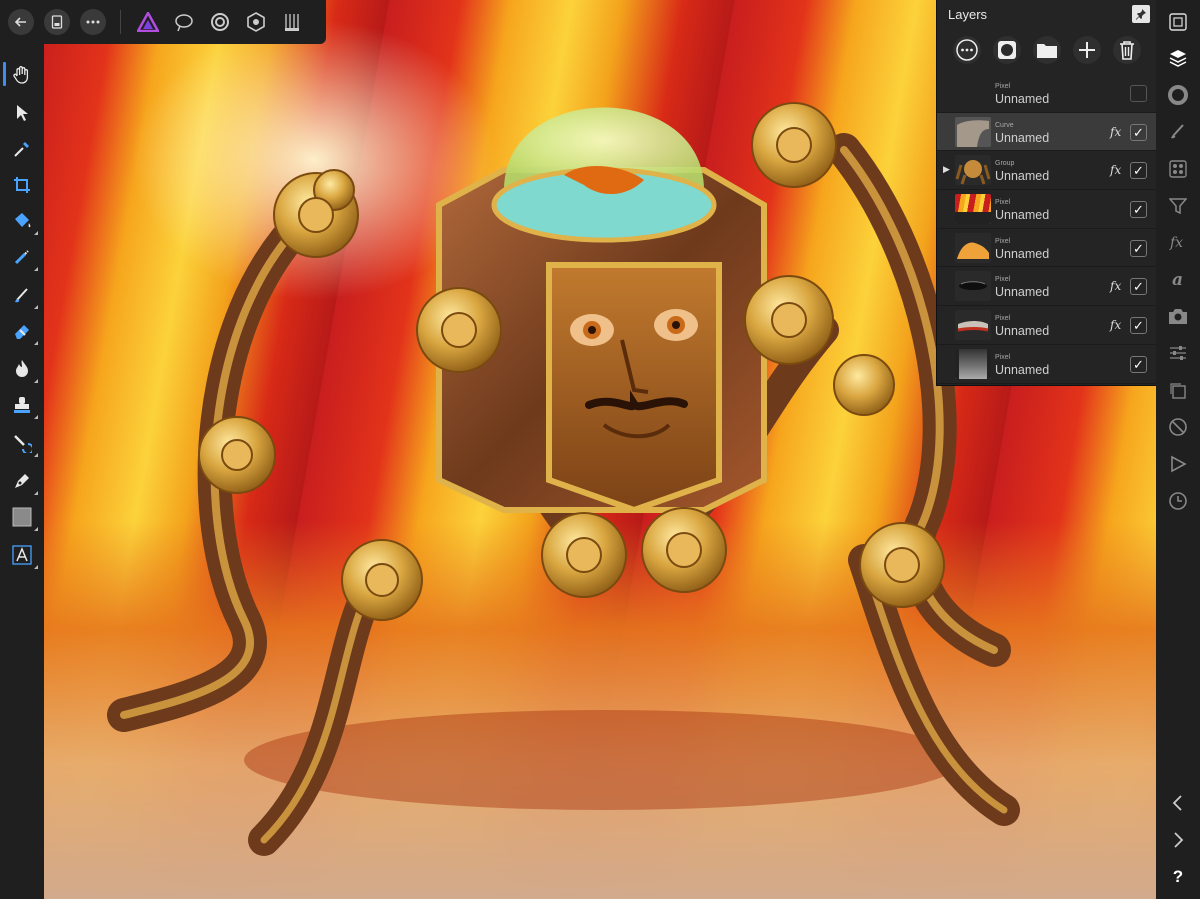  I want to click on move-tool-button, so click(22, 113).